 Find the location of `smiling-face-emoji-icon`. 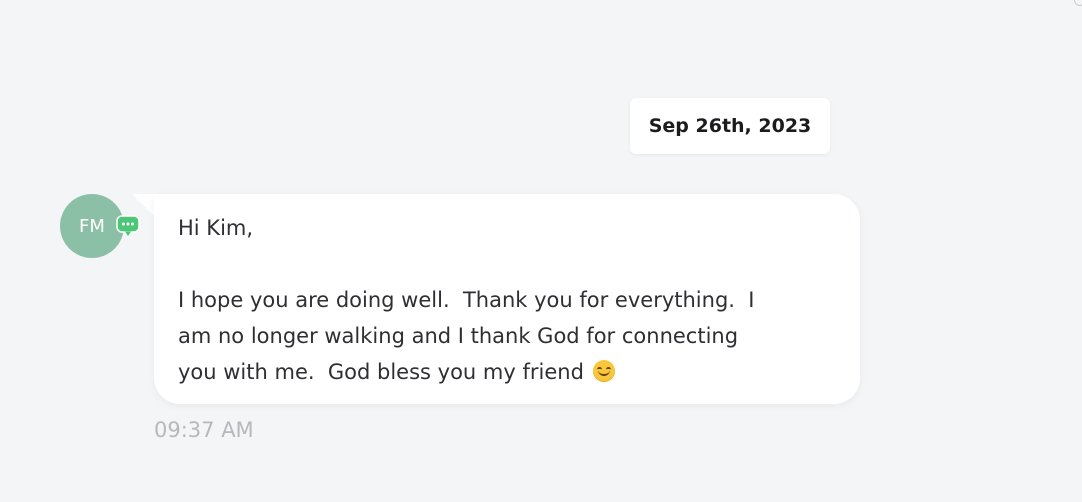

smiling-face-emoji-icon is located at coordinates (603, 371).